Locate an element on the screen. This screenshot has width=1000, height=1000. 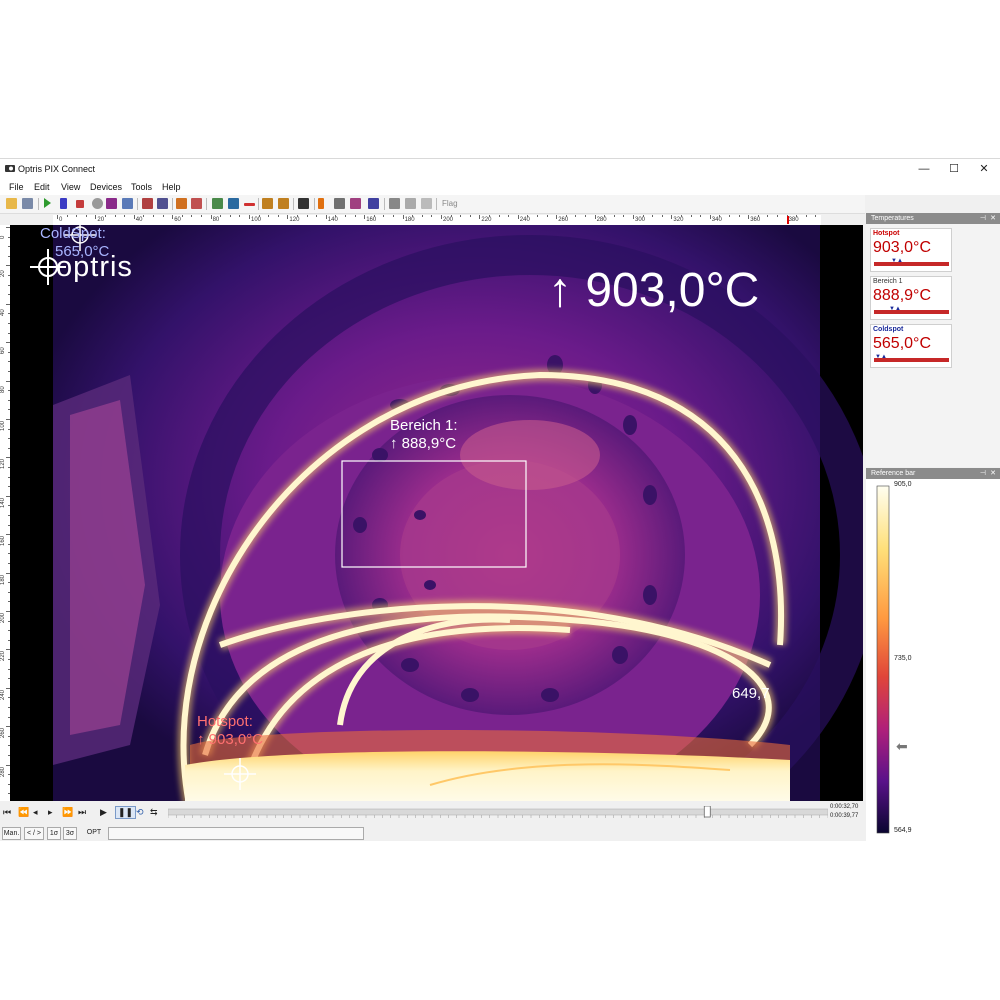
ruler-label: 120 is located at coordinates (3, 464).